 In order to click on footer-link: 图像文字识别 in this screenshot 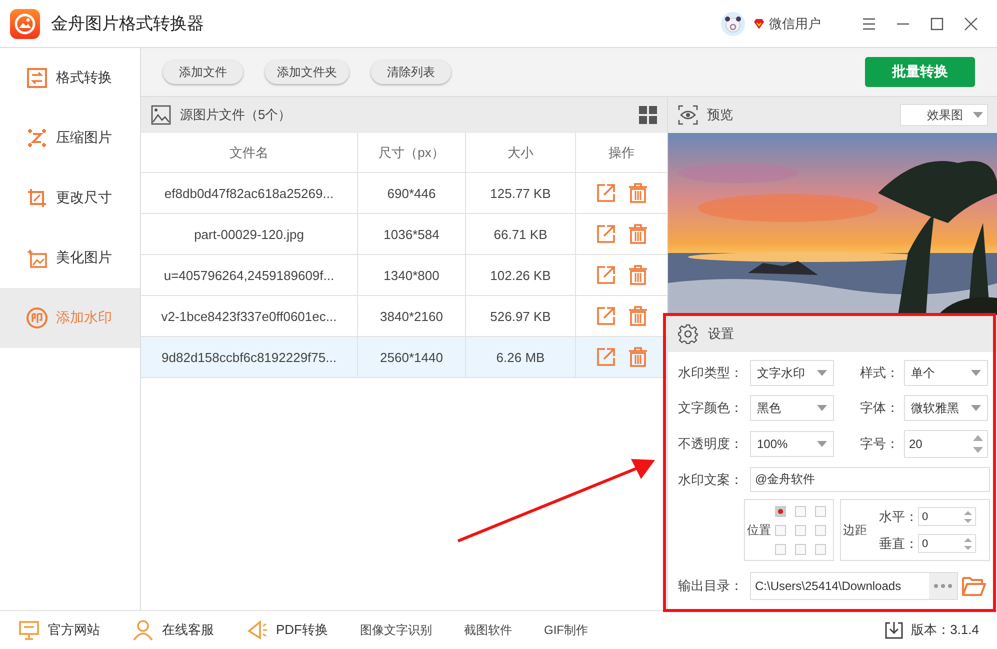, I will do `click(396, 630)`.